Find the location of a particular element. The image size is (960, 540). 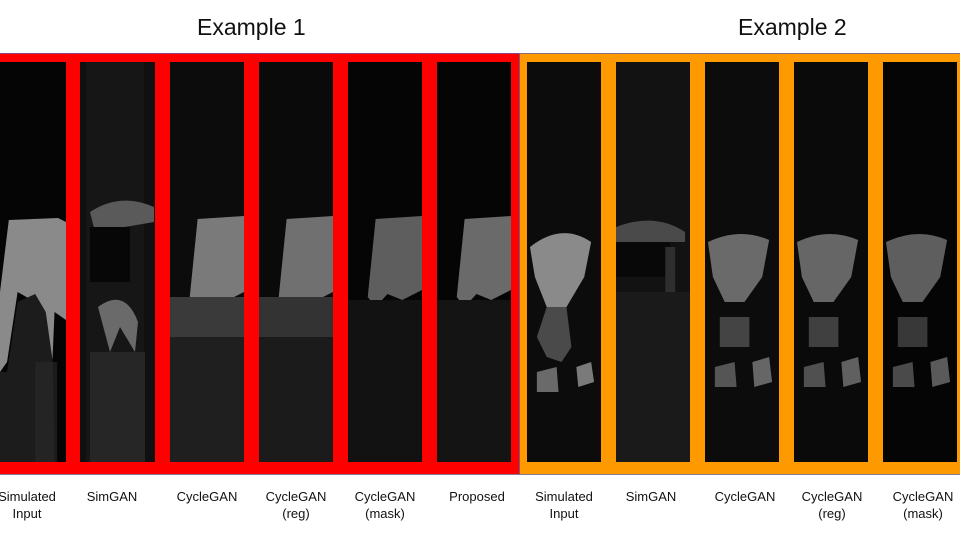

ex1-simgan-image is located at coordinates (117, 262).